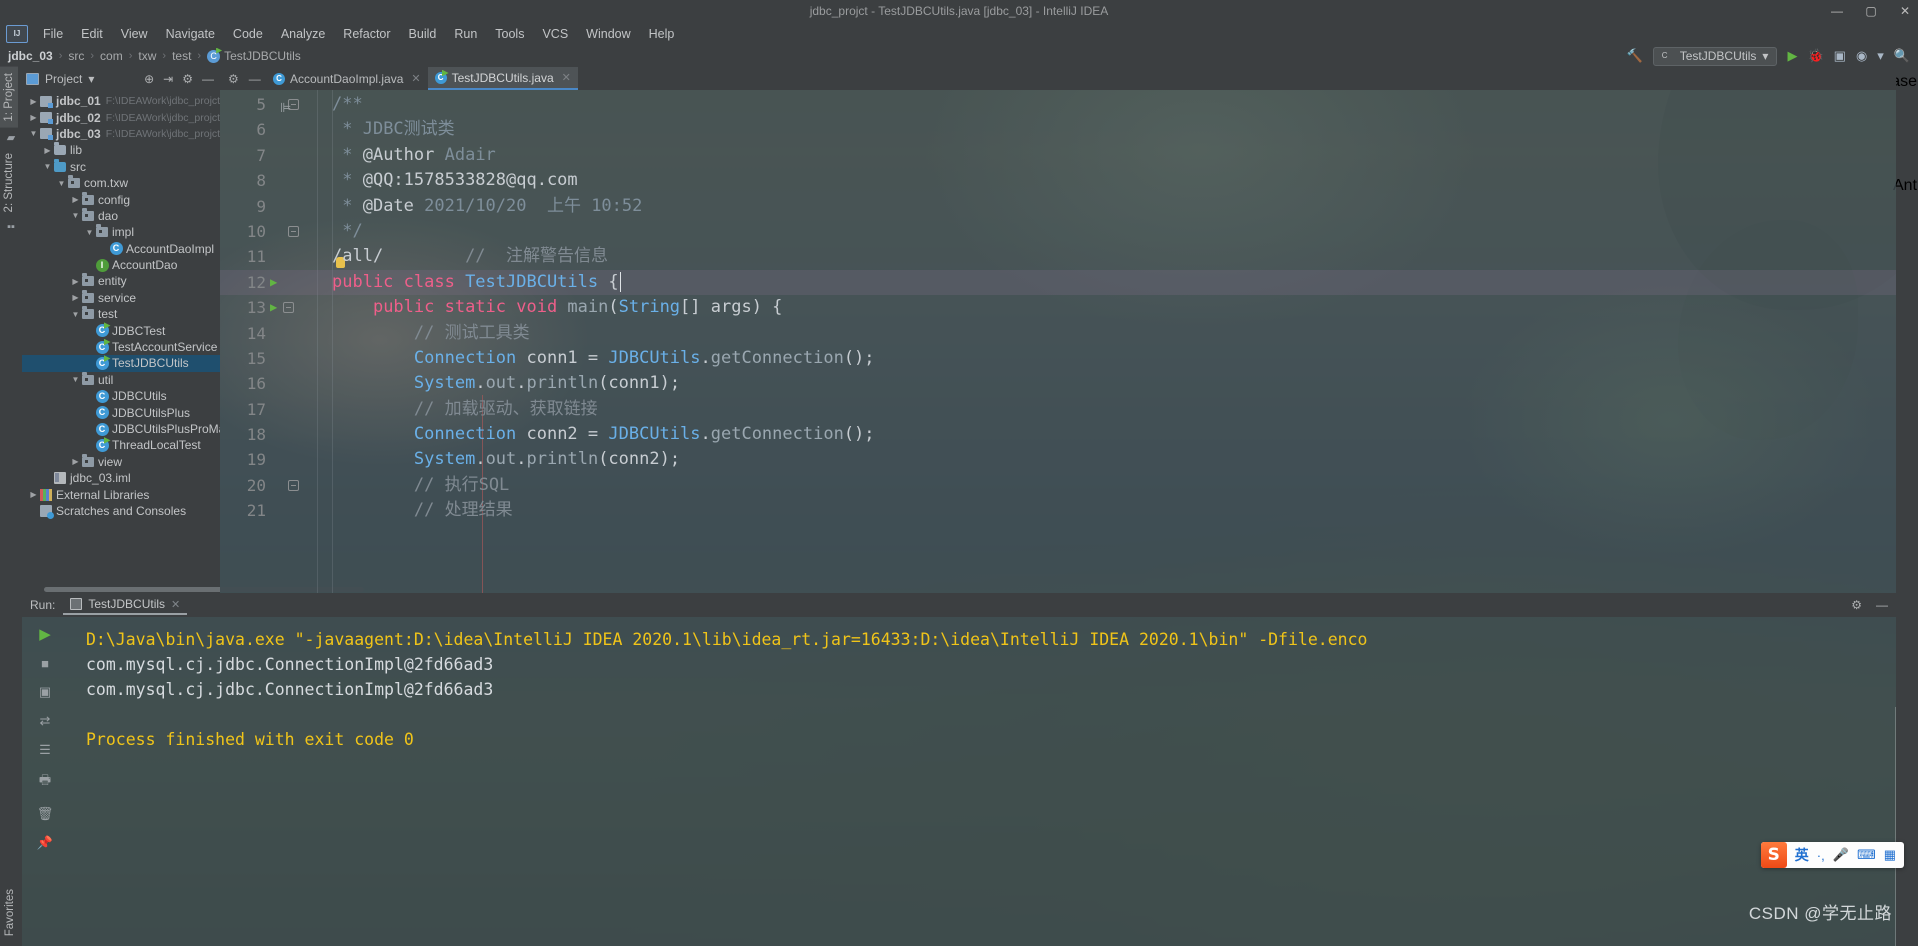 This screenshot has height=946, width=1918. What do you see at coordinates (45, 634) in the screenshot?
I see `rerun-icon: ▶` at bounding box center [45, 634].